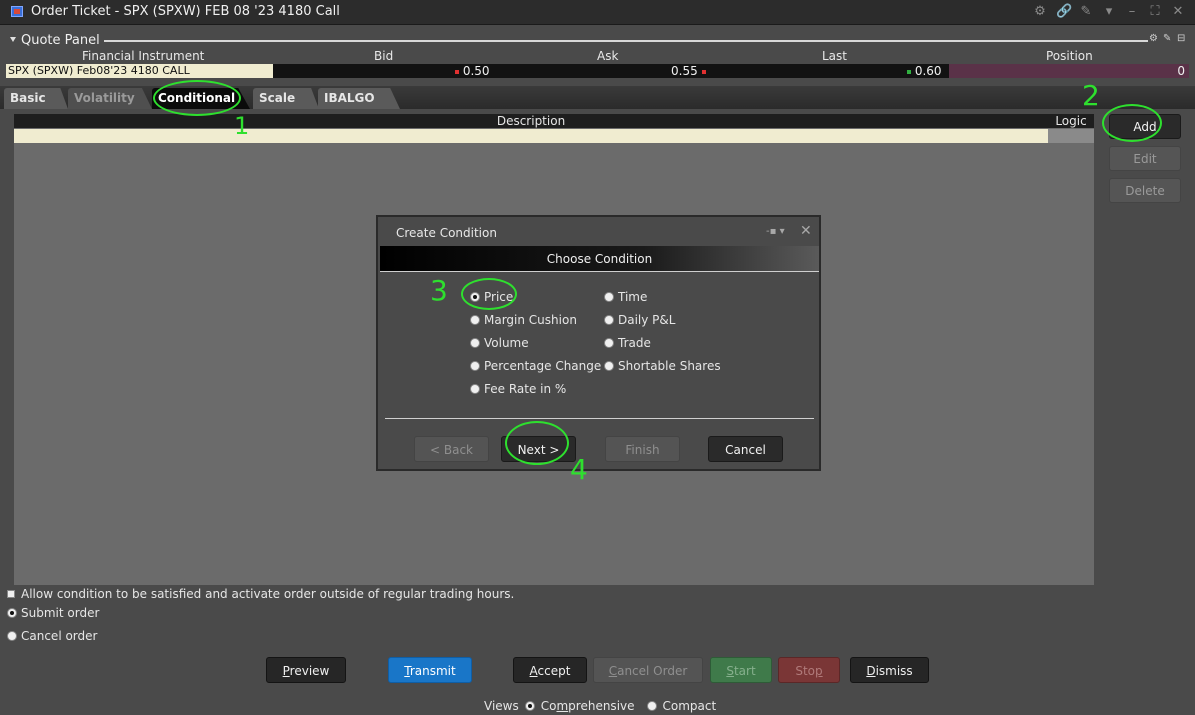  I want to click on radio-shortable-shares-control, so click(609, 366).